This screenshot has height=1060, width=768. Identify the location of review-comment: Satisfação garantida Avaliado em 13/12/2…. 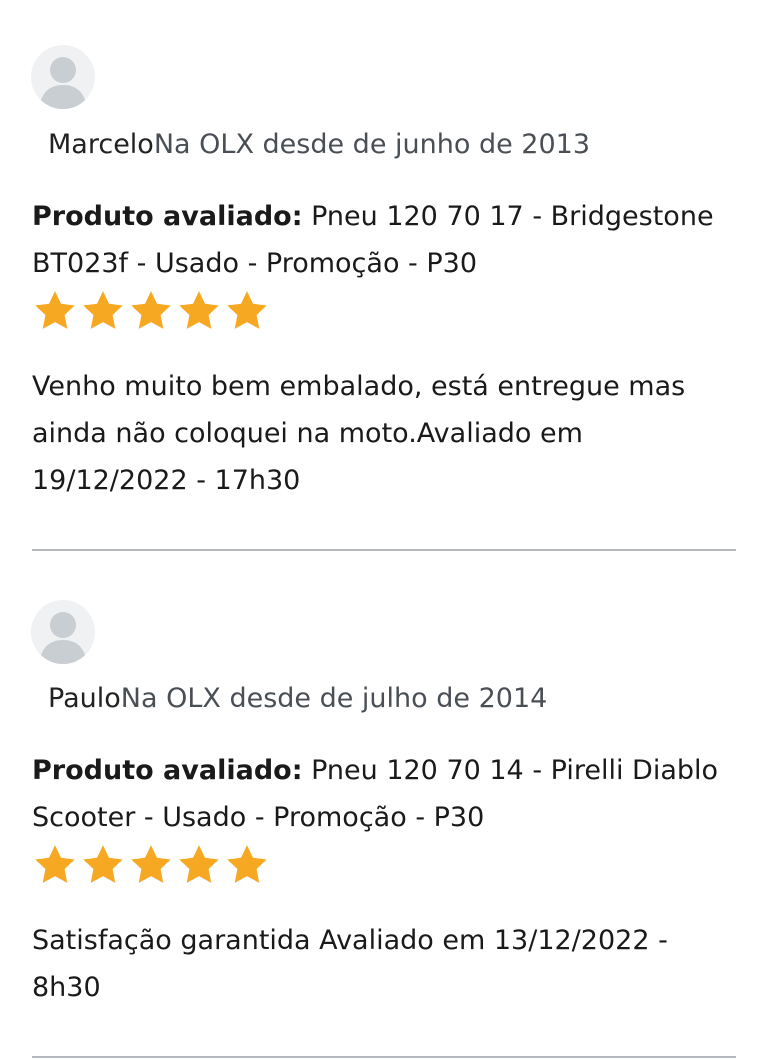
(350, 964).